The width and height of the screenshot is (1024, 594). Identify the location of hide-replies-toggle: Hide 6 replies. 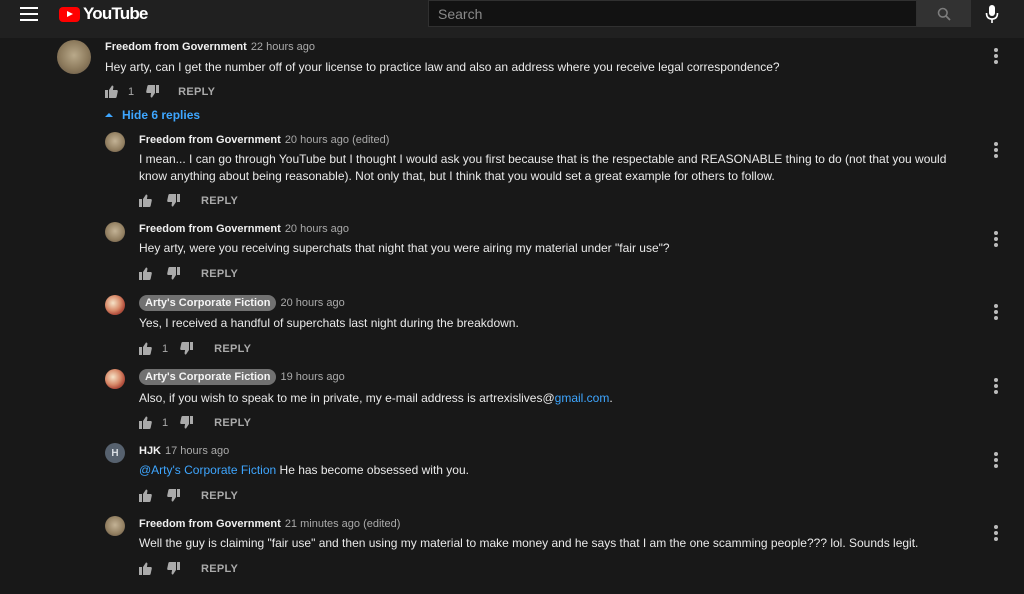
(152, 115).